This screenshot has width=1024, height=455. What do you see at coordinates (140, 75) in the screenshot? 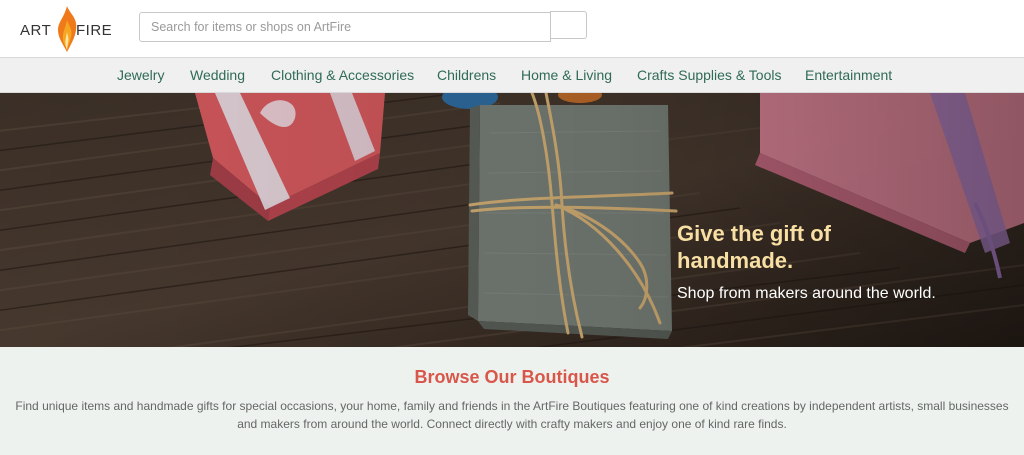
I see `nav-item-jewelry: Jewelry` at bounding box center [140, 75].